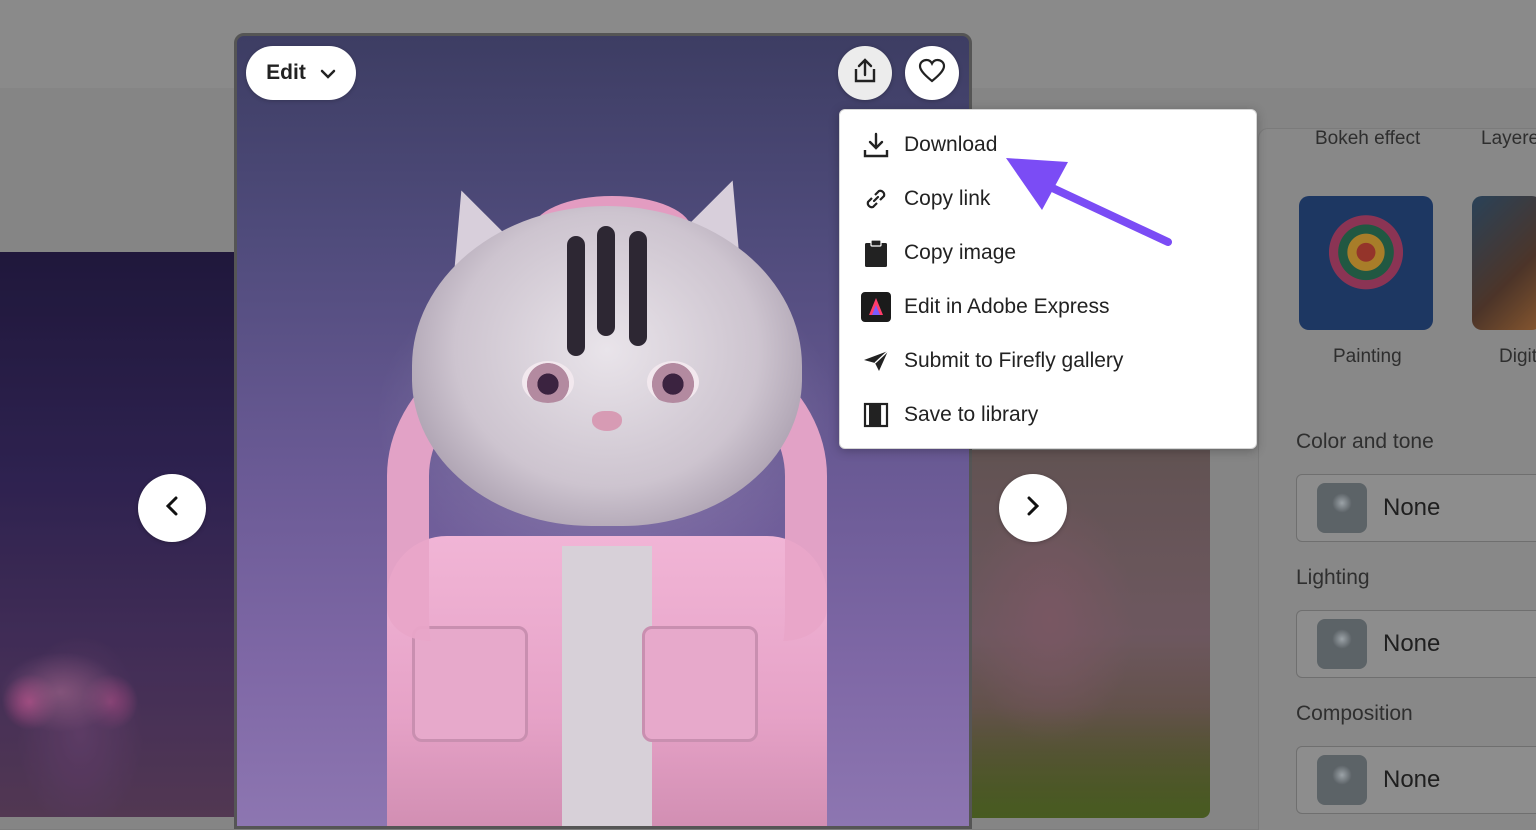  What do you see at coordinates (328, 73) in the screenshot?
I see `chevron-down-icon` at bounding box center [328, 73].